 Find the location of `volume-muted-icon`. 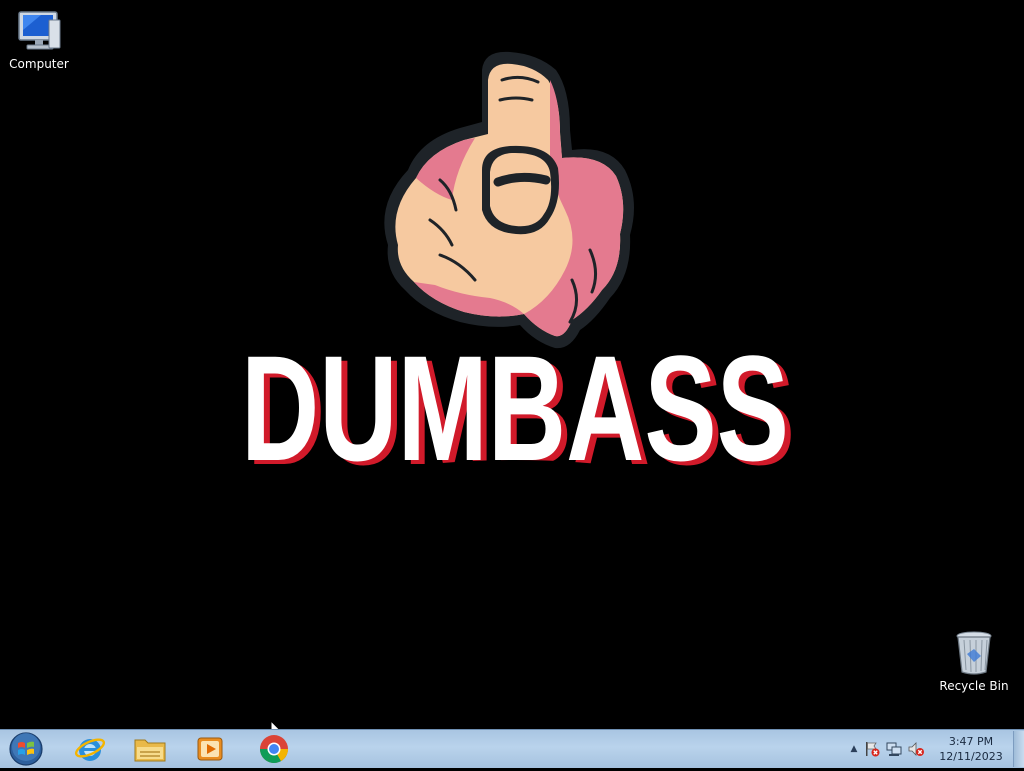

volume-muted-icon is located at coordinates (916, 749).